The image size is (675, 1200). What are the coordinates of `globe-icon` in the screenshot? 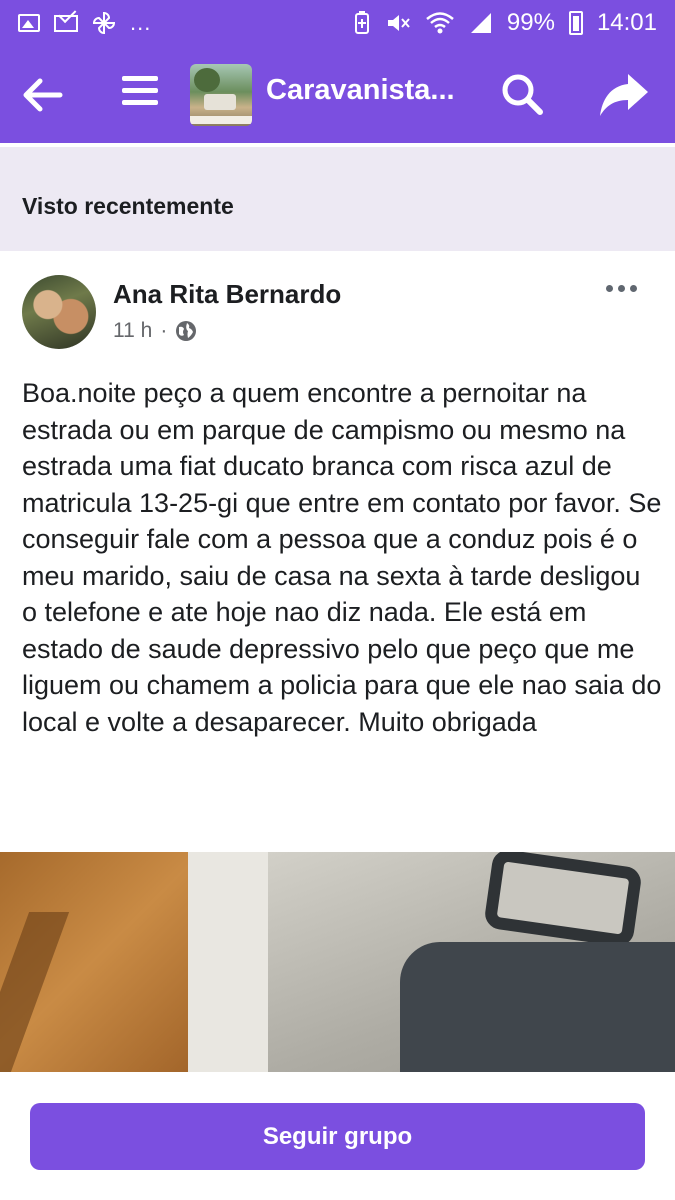 It's located at (186, 331).